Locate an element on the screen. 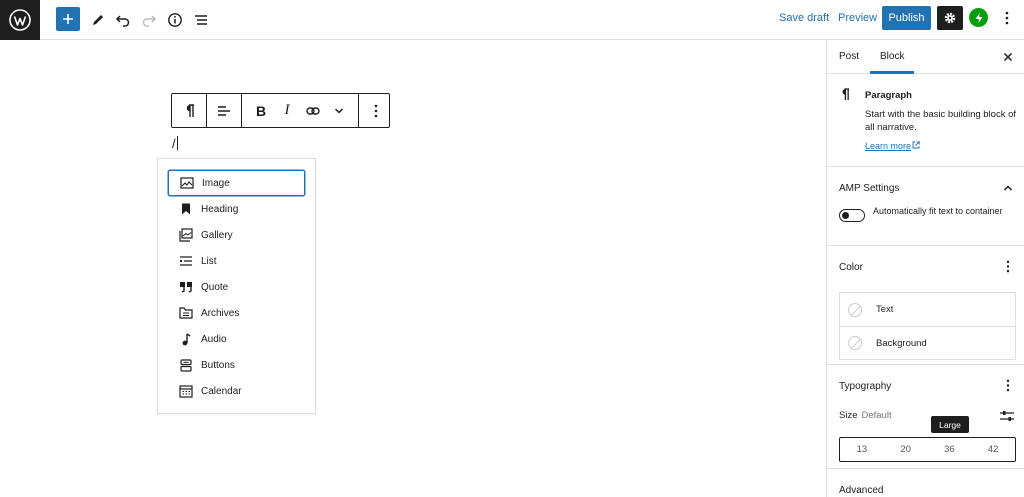 Image resolution: width=1024 pixels, height=497 pixels. chevron-down-icon is located at coordinates (339, 110).